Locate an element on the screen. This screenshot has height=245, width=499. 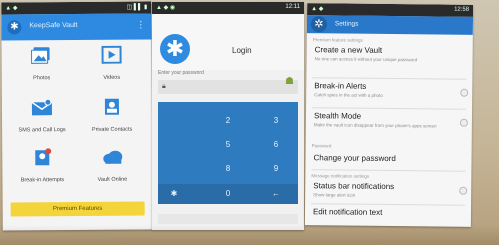
tile-label: Videos is located at coordinates (112, 77).